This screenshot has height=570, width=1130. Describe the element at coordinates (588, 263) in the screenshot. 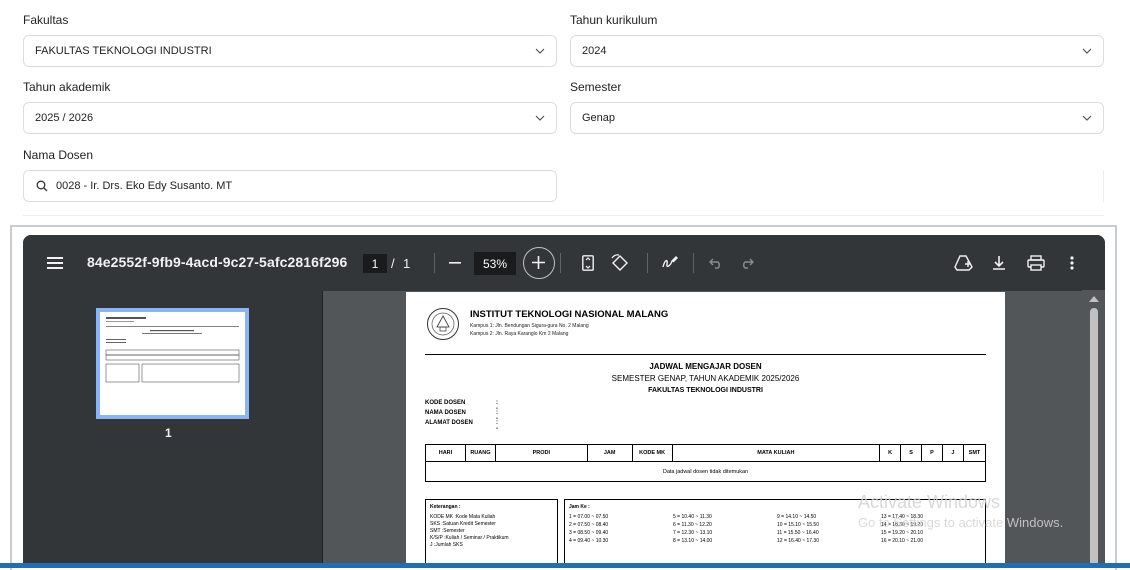

I see `fit-page-icon` at that location.